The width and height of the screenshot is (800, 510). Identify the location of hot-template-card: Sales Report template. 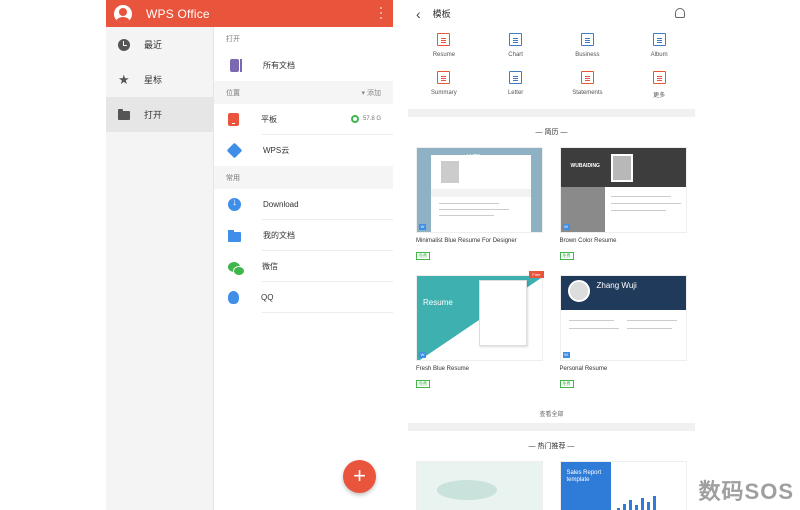
(623, 485).